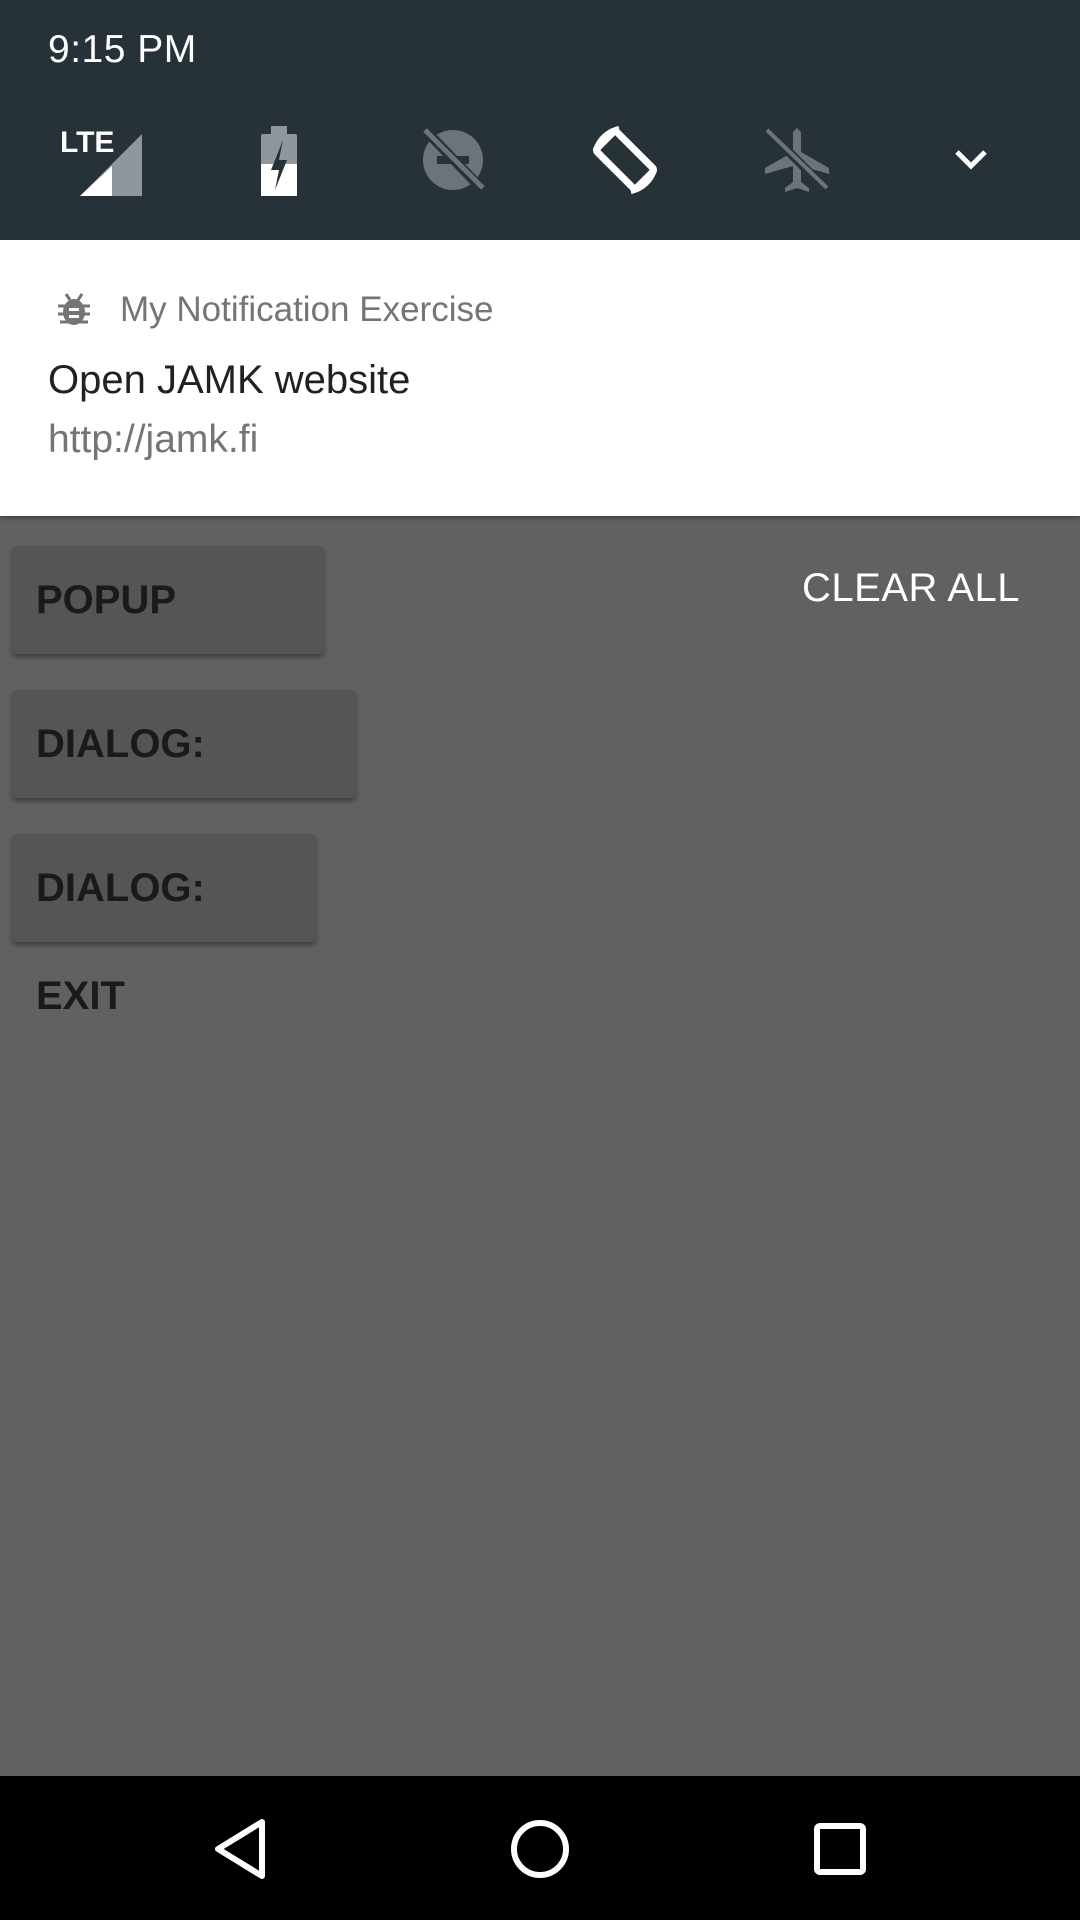  I want to click on lte-signal-icon: LTE, so click(101, 160).